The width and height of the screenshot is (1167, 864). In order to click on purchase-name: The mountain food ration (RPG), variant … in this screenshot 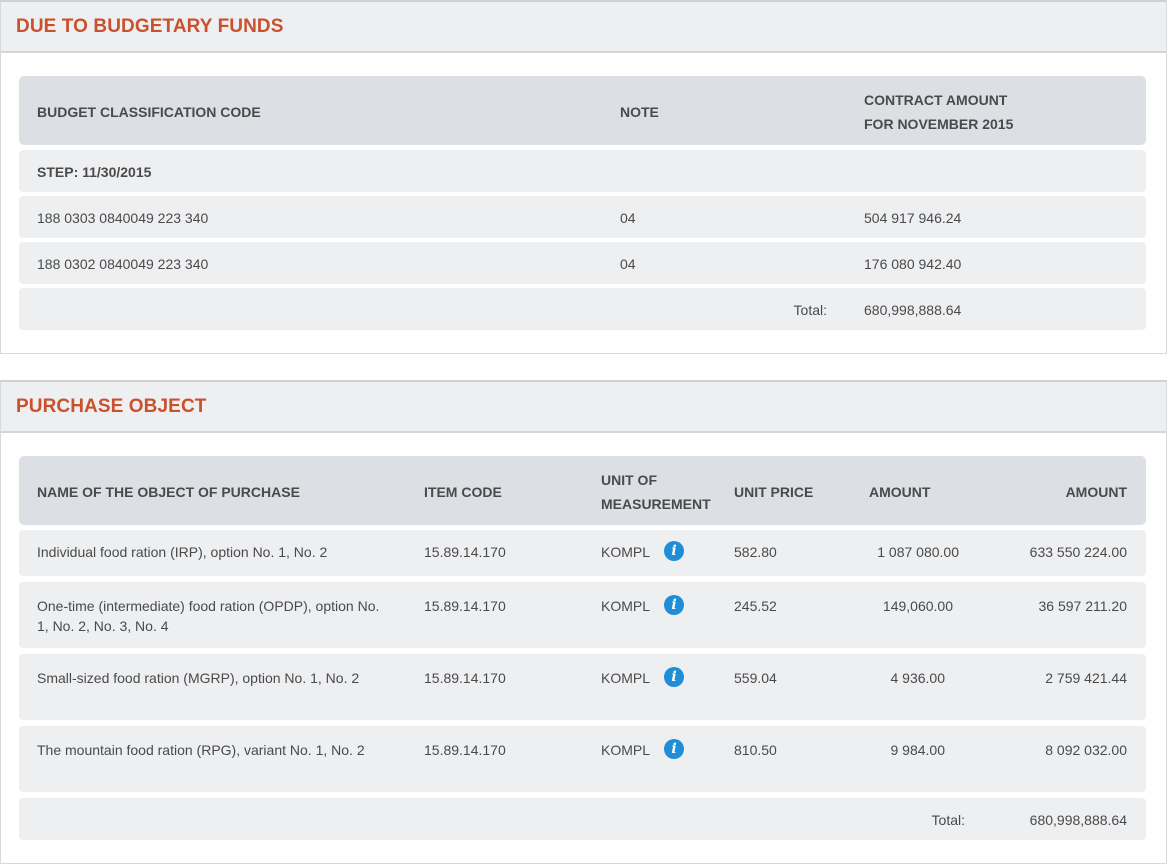, I will do `click(201, 750)`.